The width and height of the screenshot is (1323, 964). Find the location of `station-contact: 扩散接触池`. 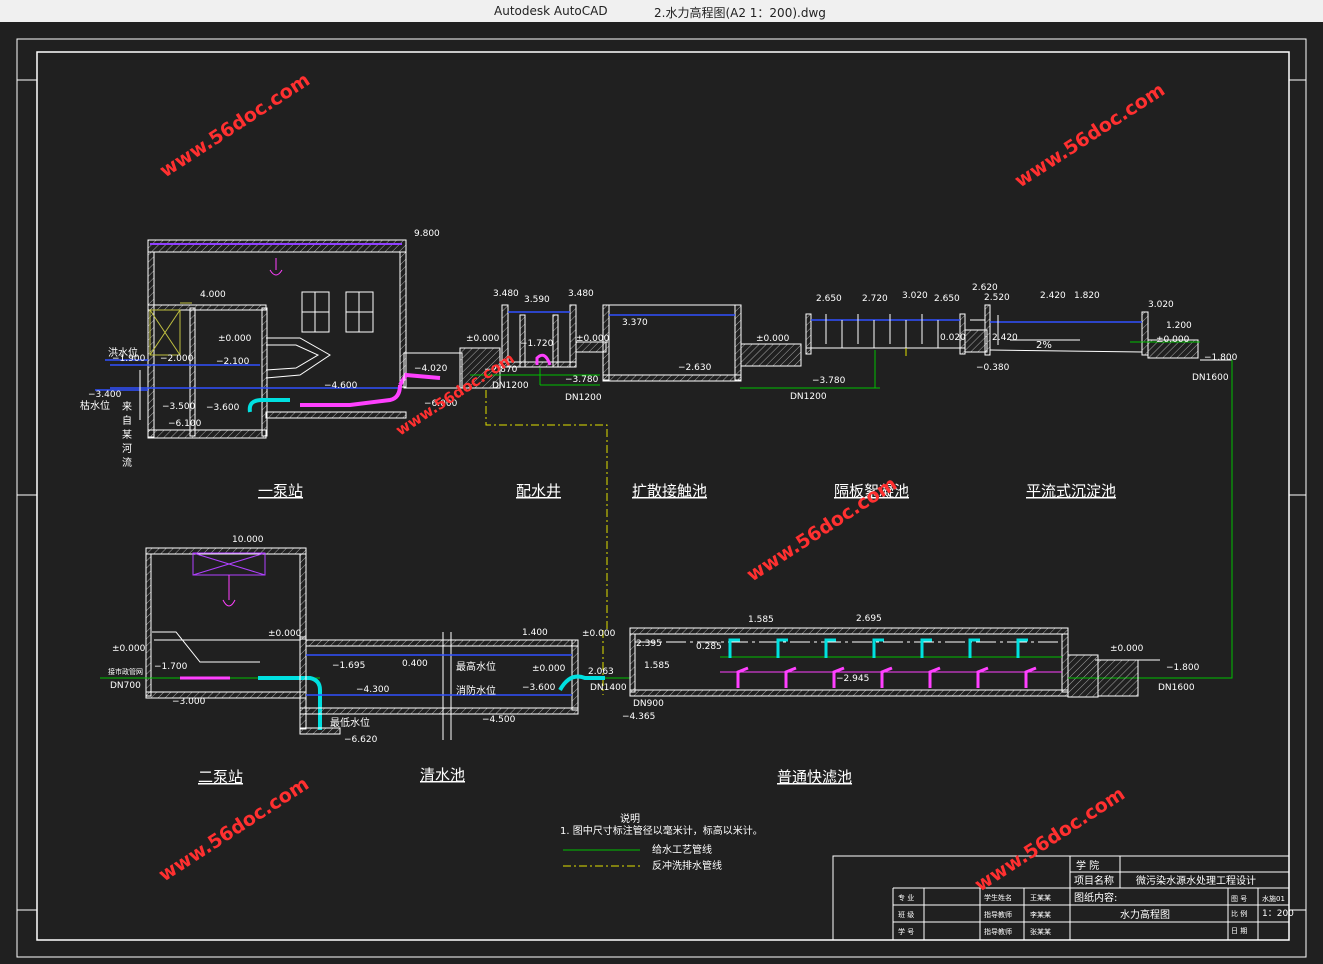

station-contact: 扩散接触池 is located at coordinates (669, 491).